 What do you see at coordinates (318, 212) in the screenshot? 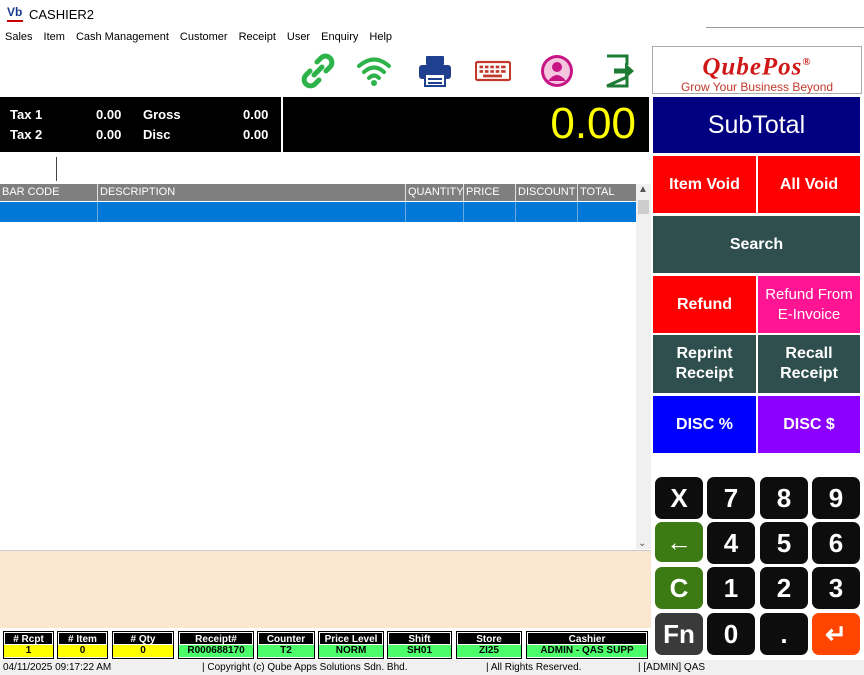
I see `table-row` at bounding box center [318, 212].